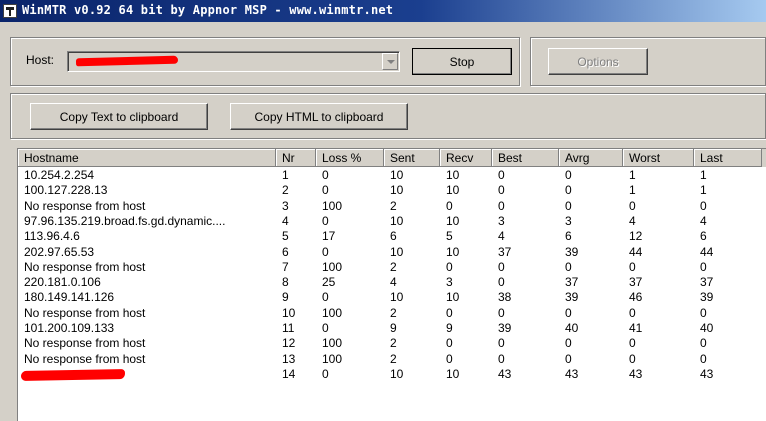 The image size is (766, 421). Describe the element at coordinates (501, 236) in the screenshot. I see `cell-best: 4` at that location.